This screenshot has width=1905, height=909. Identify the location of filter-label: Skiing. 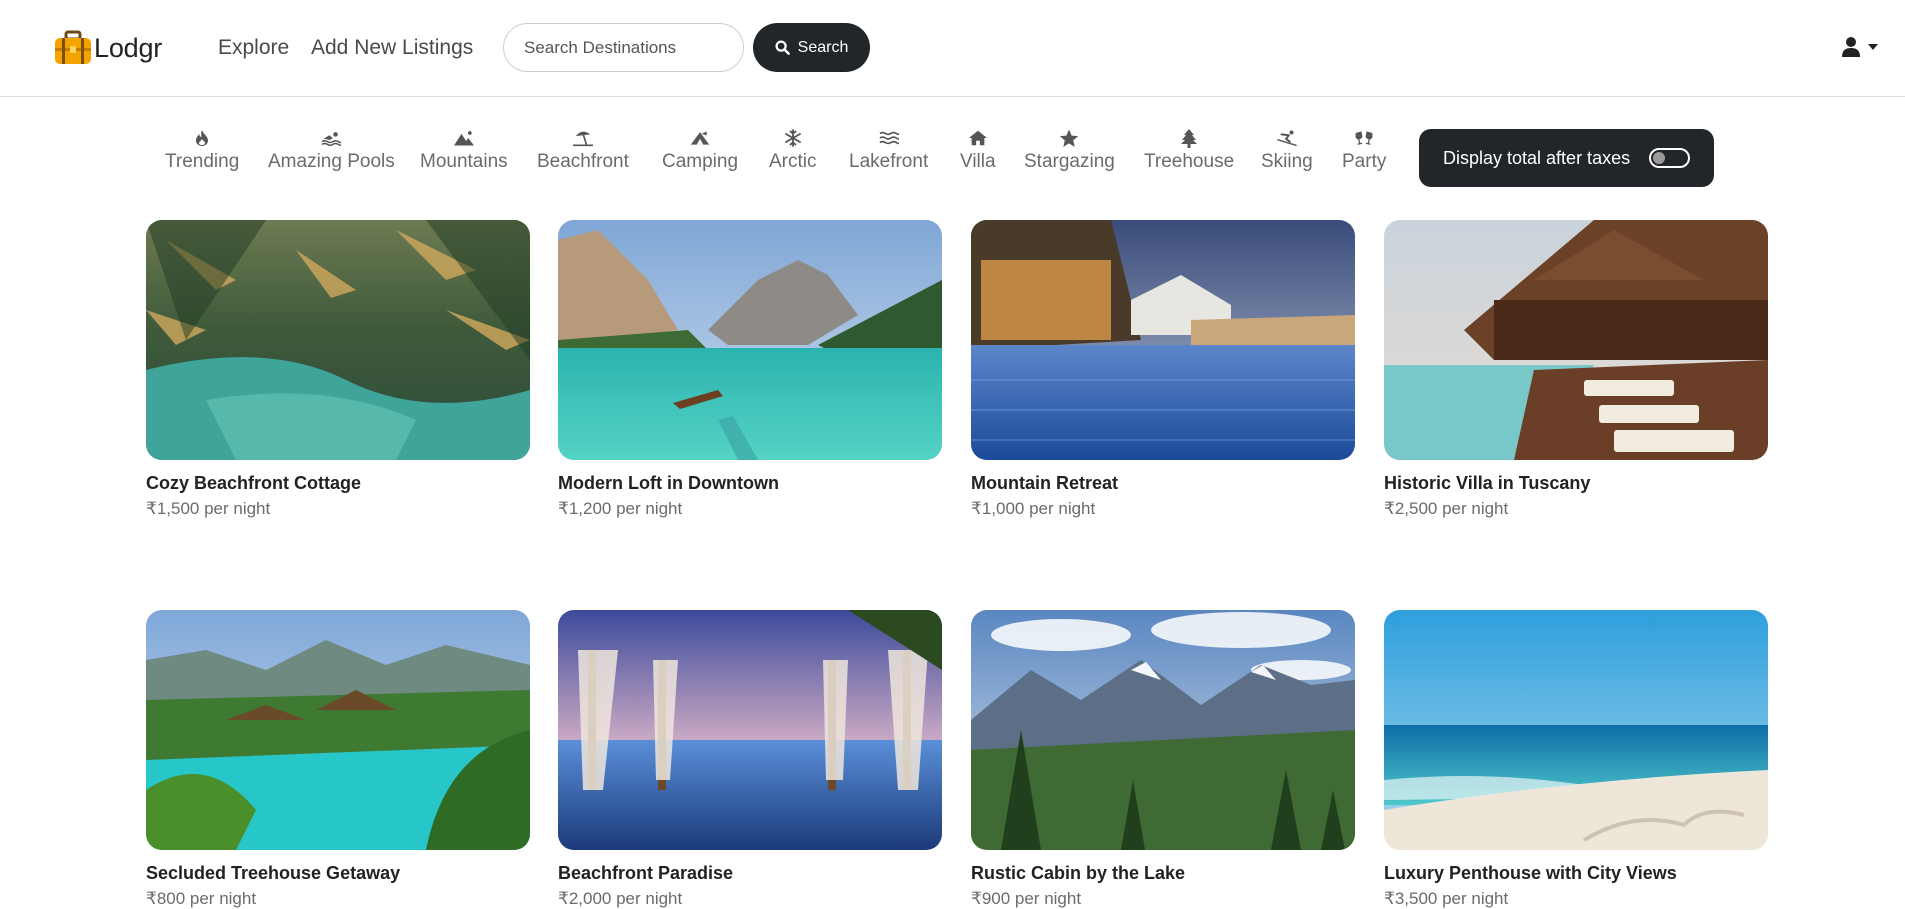
(1287, 161).